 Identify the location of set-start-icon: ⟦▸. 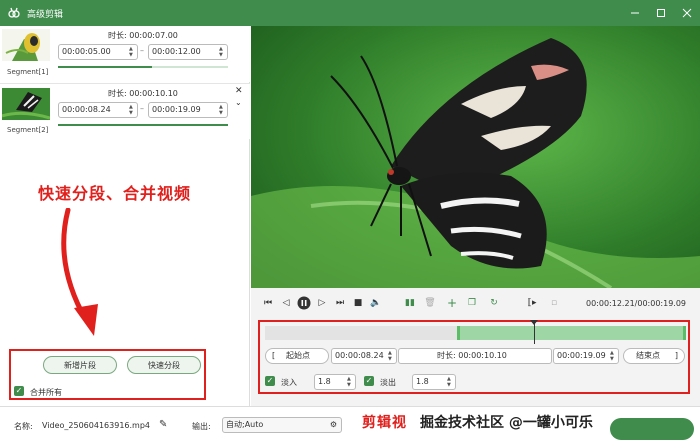
(532, 303).